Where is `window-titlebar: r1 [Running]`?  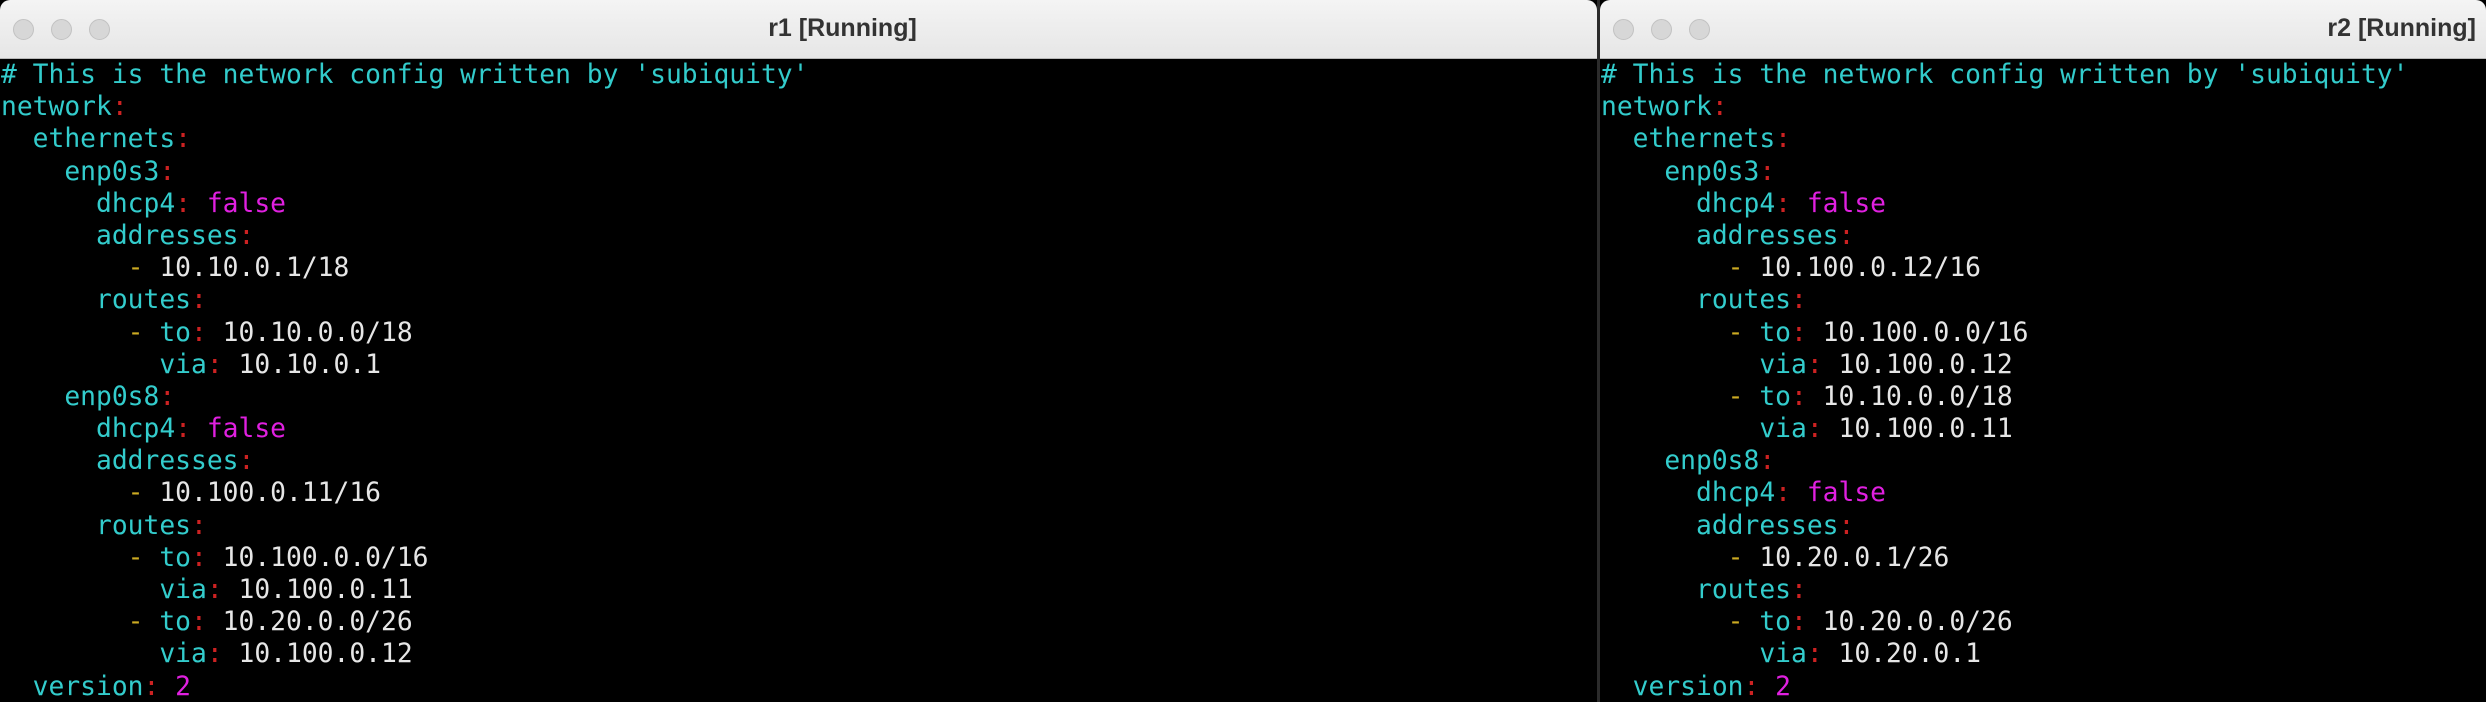
window-titlebar: r1 [Running] is located at coordinates (798, 29).